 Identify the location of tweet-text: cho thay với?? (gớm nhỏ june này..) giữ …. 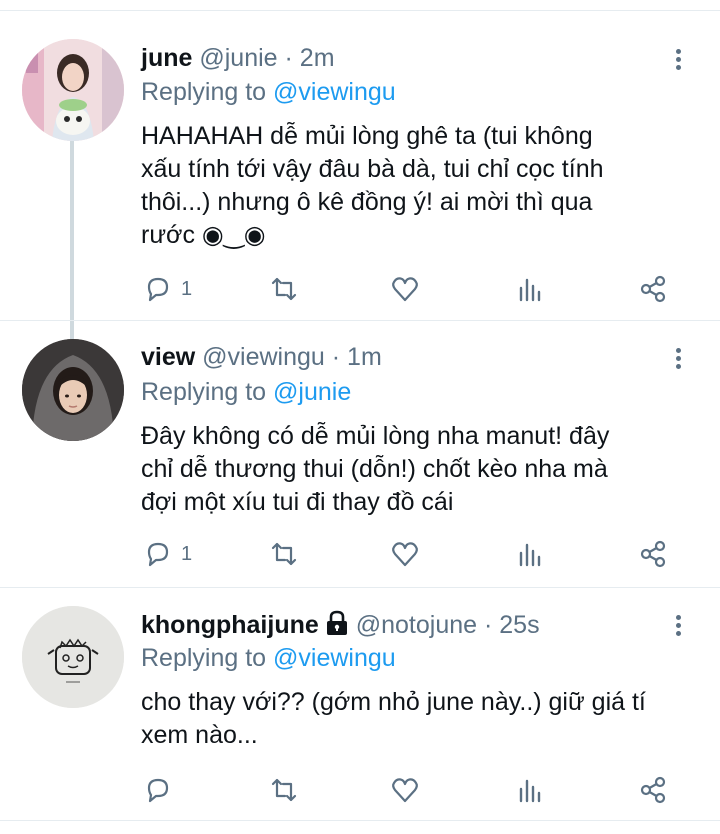
(411, 719).